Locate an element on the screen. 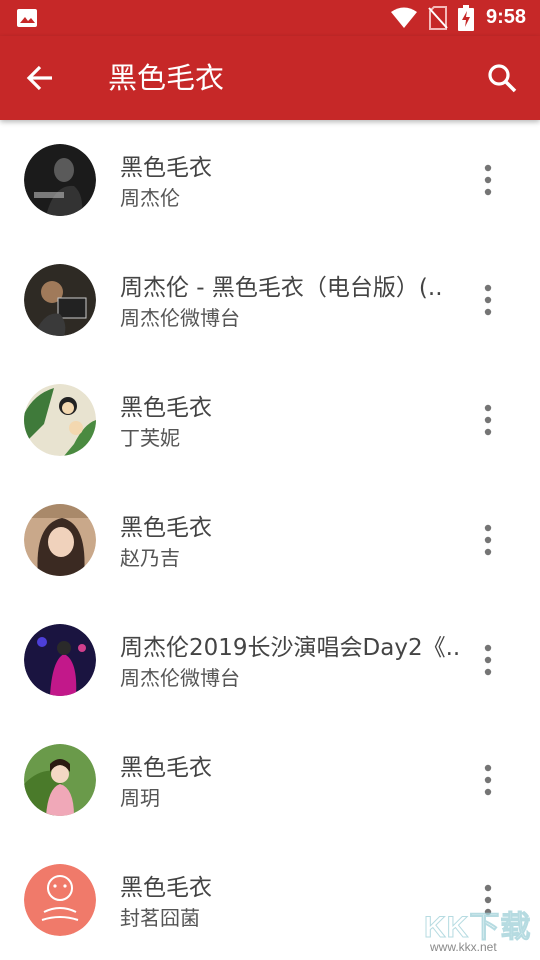 Image resolution: width=540 pixels, height=960 pixels. wifi-icon is located at coordinates (404, 17).